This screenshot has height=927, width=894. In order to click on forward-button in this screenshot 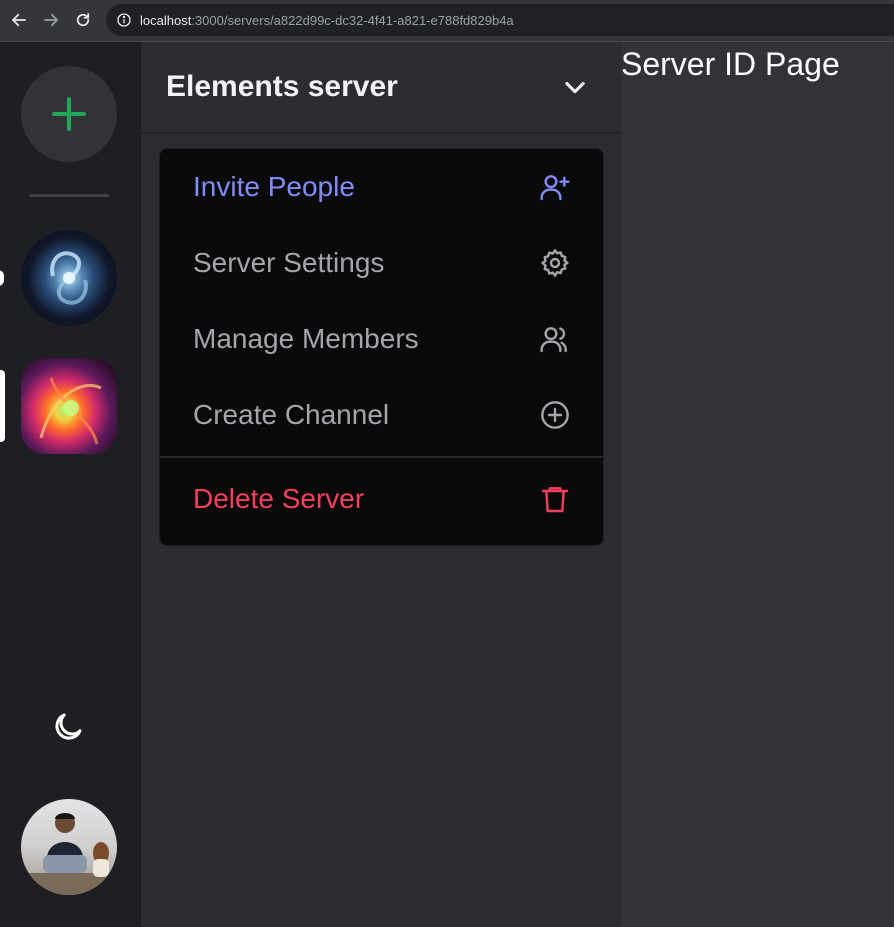, I will do `click(51, 20)`.